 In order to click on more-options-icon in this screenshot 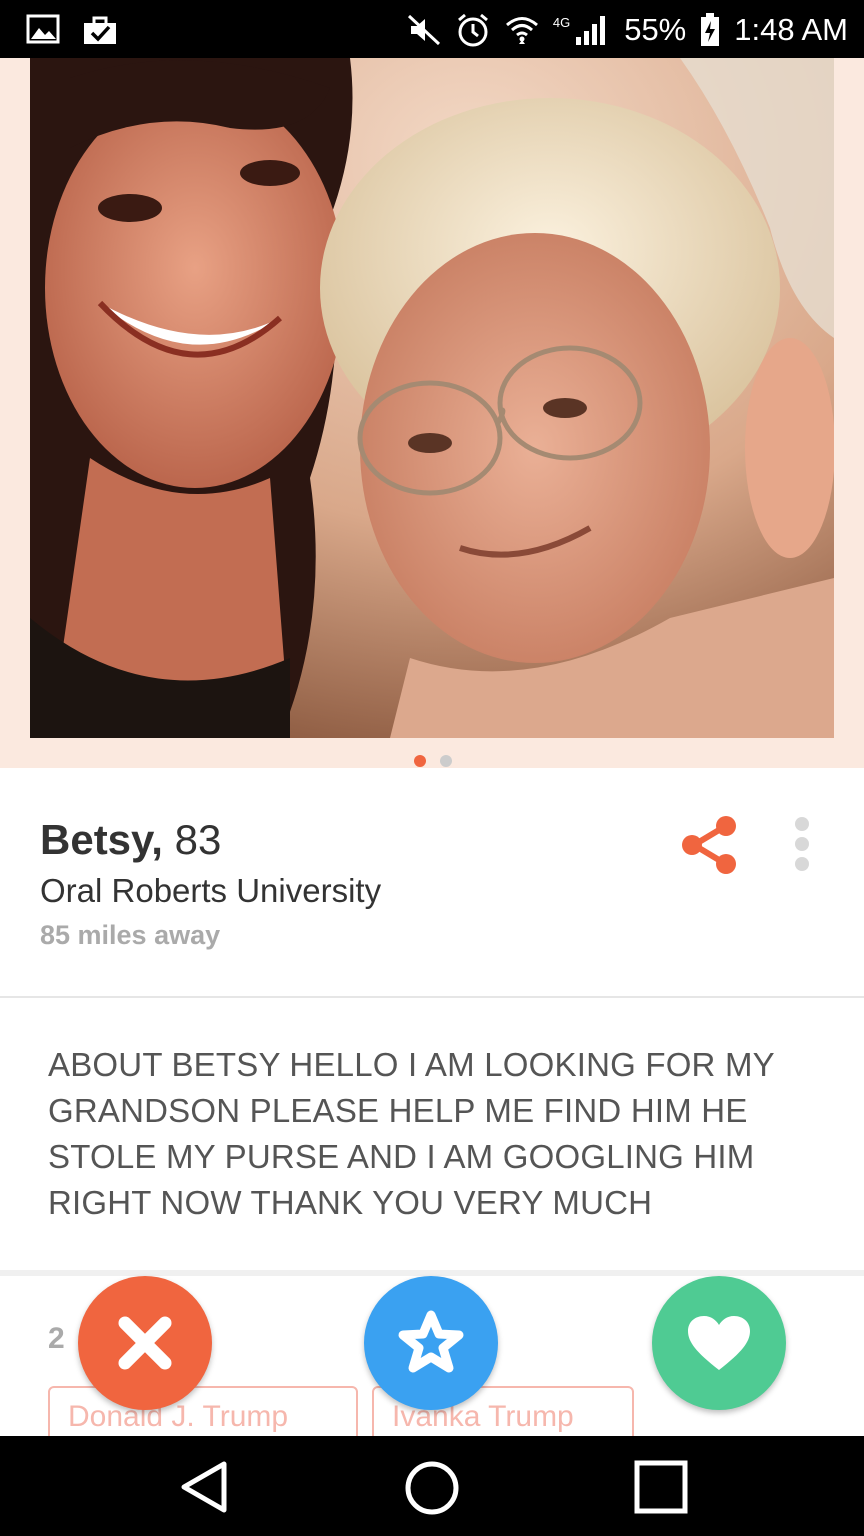, I will do `click(802, 844)`.